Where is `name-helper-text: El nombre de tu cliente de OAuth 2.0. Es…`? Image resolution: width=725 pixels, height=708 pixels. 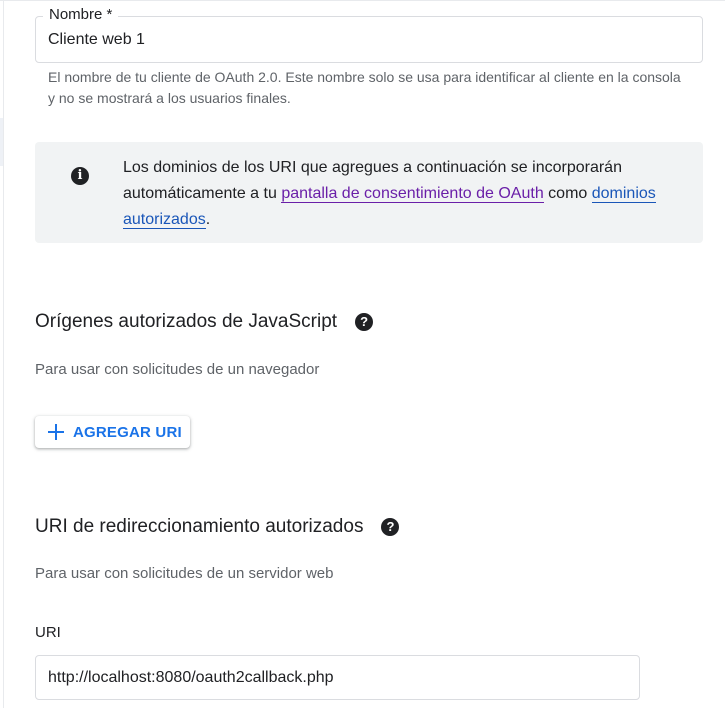
name-helper-text: El nombre de tu cliente de OAuth 2.0. Es… is located at coordinates (364, 87).